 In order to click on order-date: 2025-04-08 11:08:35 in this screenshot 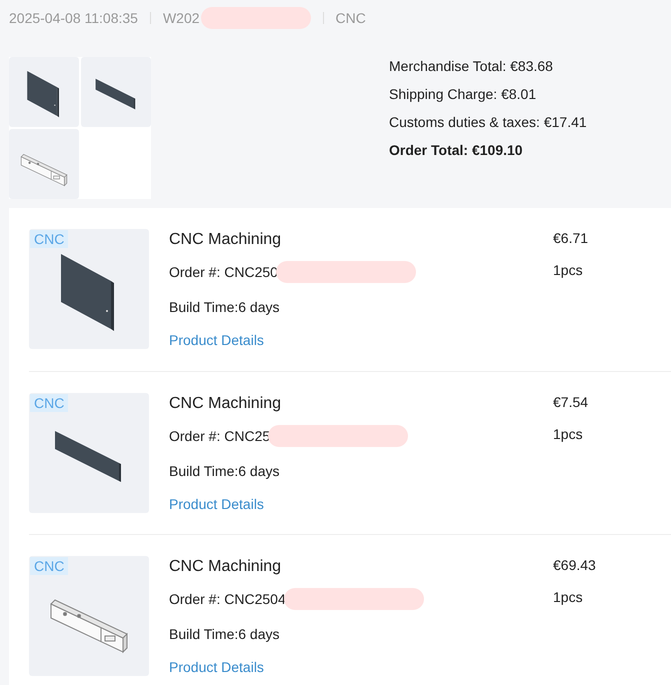, I will do `click(73, 18)`.